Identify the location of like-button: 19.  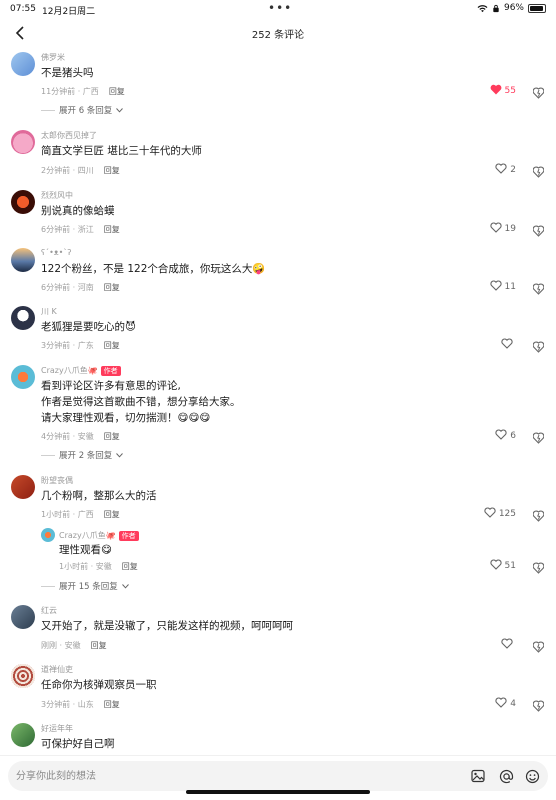
(502, 229).